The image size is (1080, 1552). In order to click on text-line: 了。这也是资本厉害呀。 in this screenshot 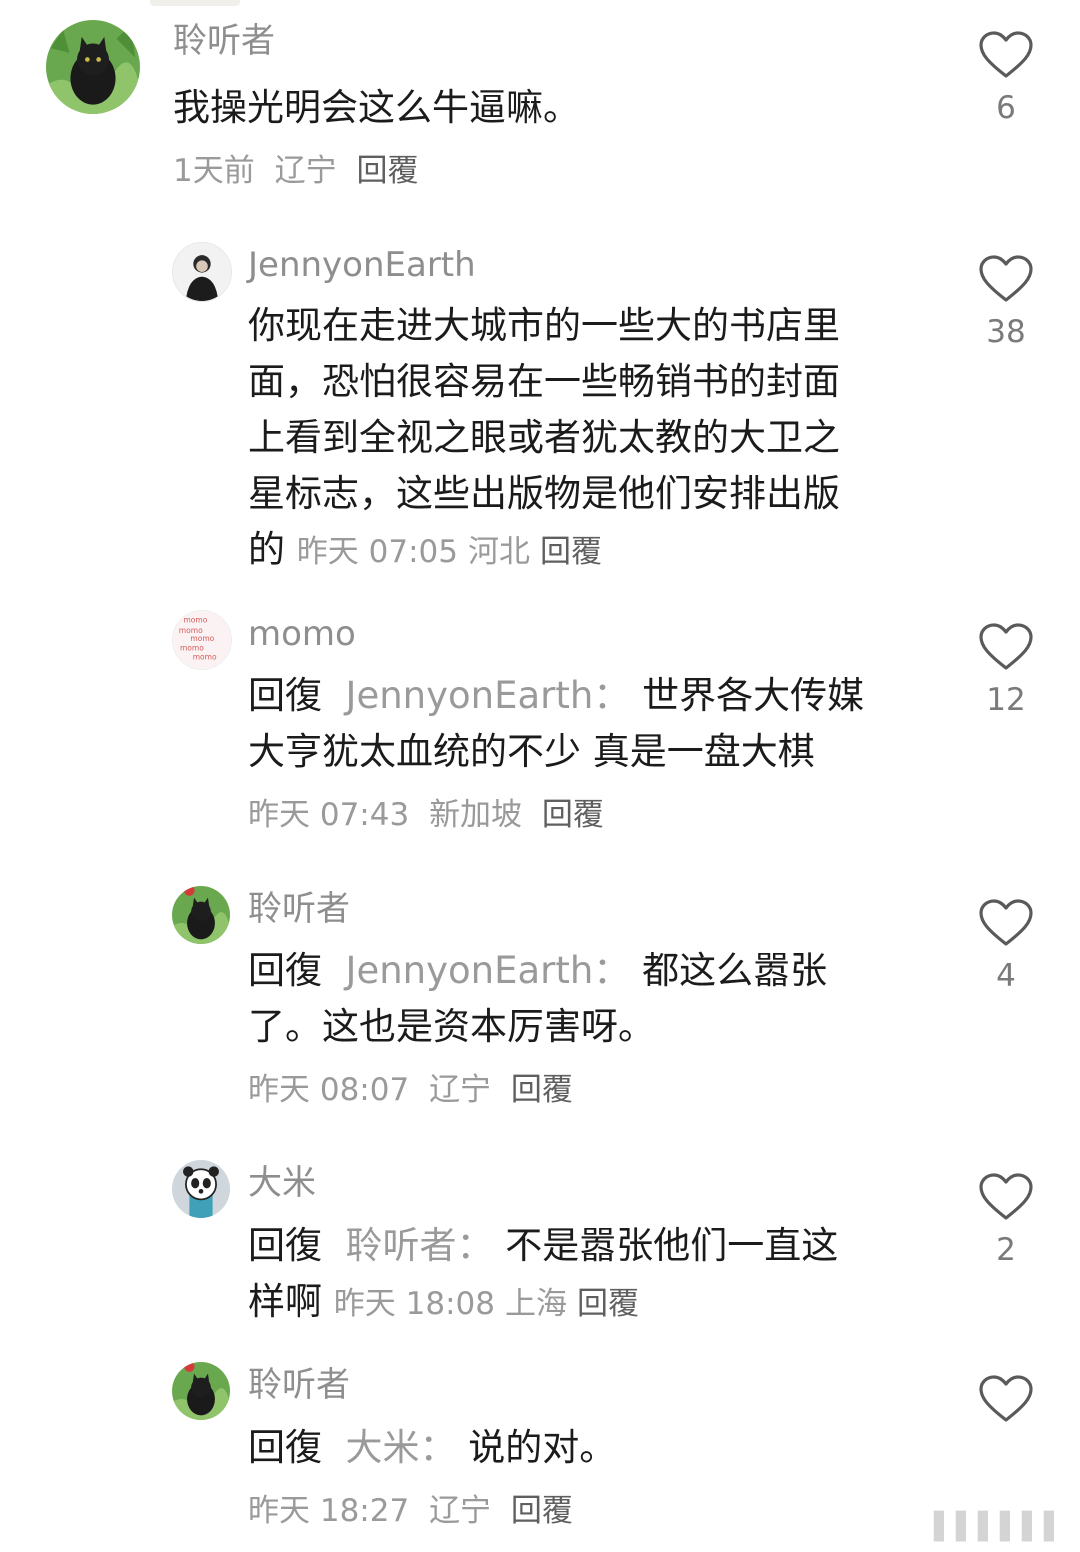, I will do `click(451, 1026)`.